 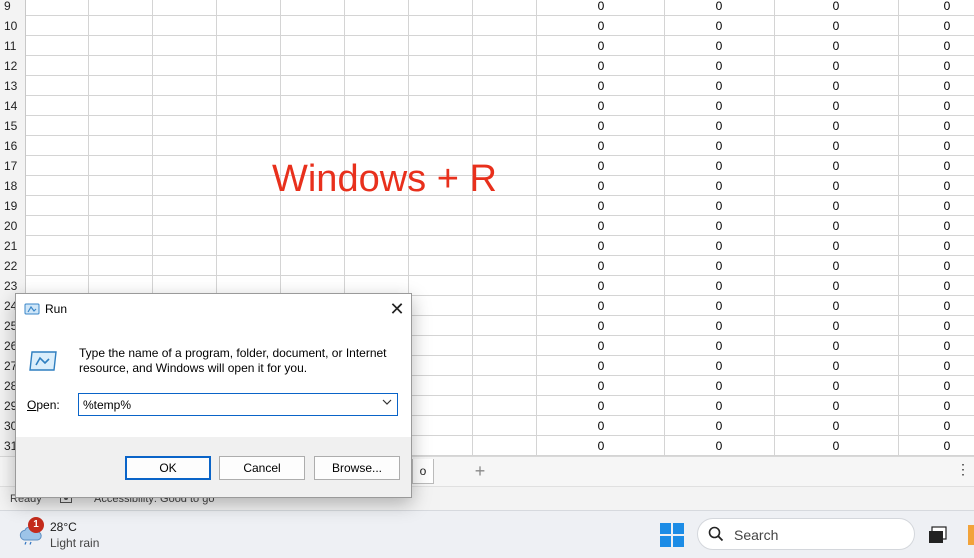 I want to click on row-header: 11, so click(x=13, y=46).